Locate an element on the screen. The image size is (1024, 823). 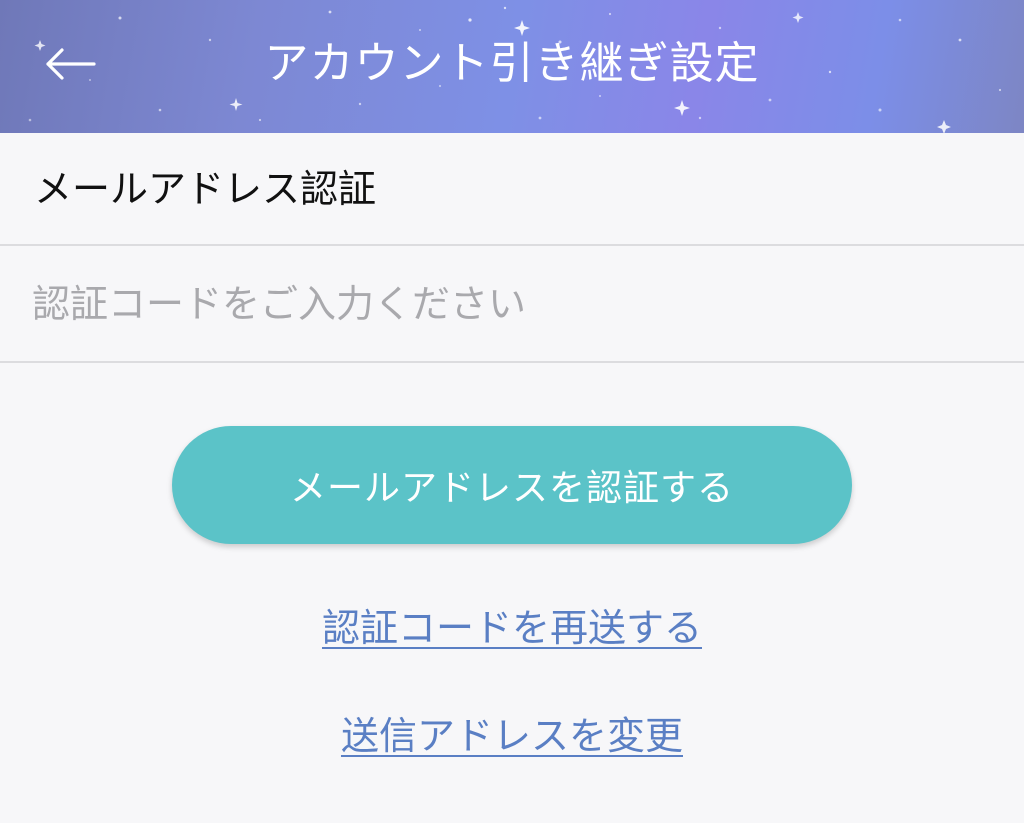
change-address-link: 送信アドレスを変更 is located at coordinates (512, 736).